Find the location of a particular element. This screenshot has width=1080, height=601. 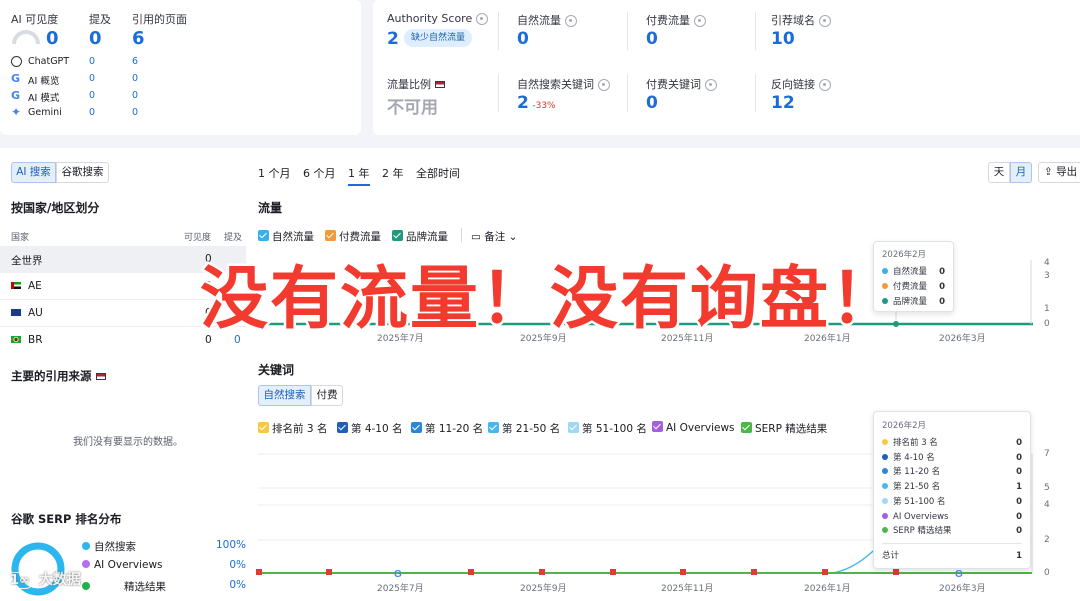

paid-traffic-label: 付费流量 is located at coordinates (676, 20).